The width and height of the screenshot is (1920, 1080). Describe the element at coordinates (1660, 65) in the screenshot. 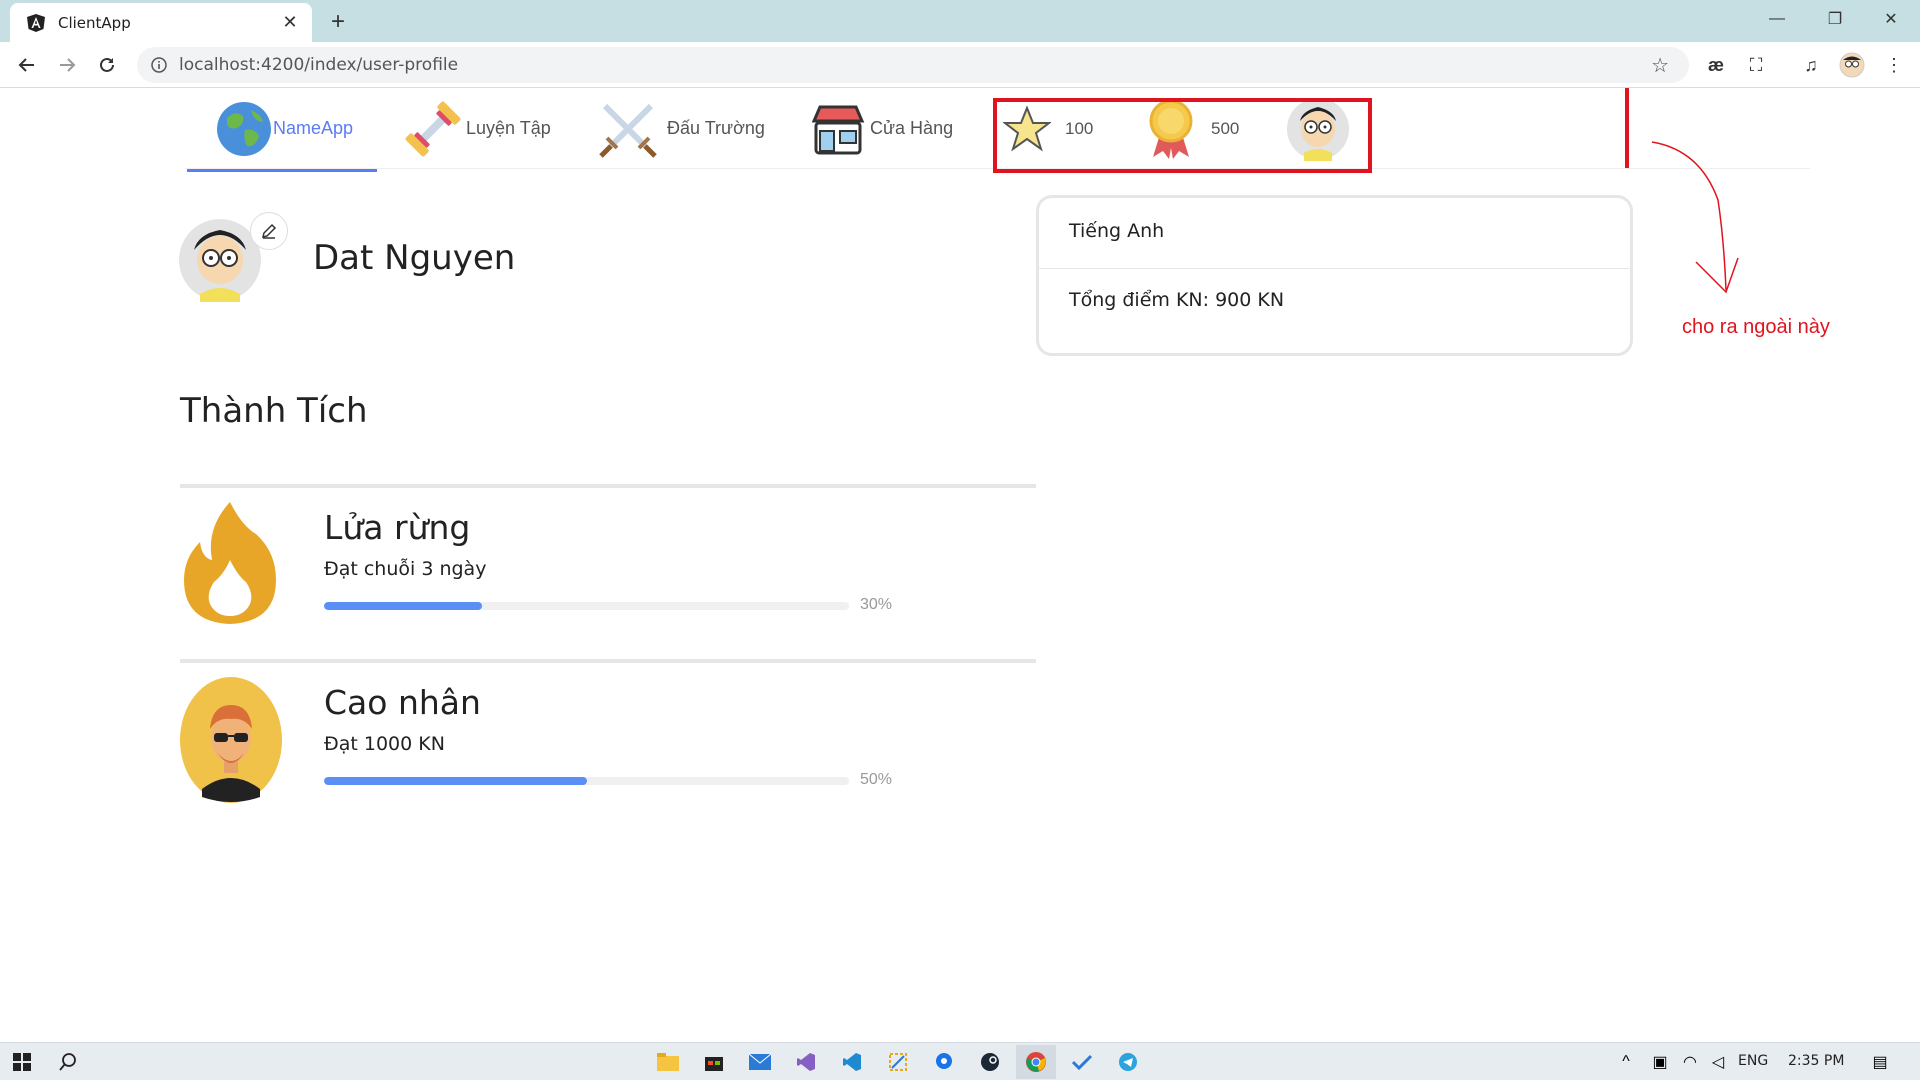

I see `bookmark-star-icon: ☆` at that location.